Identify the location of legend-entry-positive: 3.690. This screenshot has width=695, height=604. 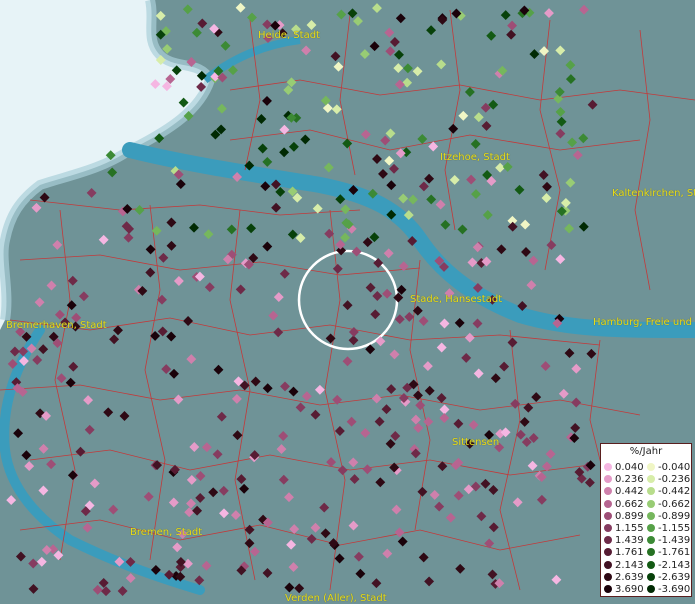
(624, 590).